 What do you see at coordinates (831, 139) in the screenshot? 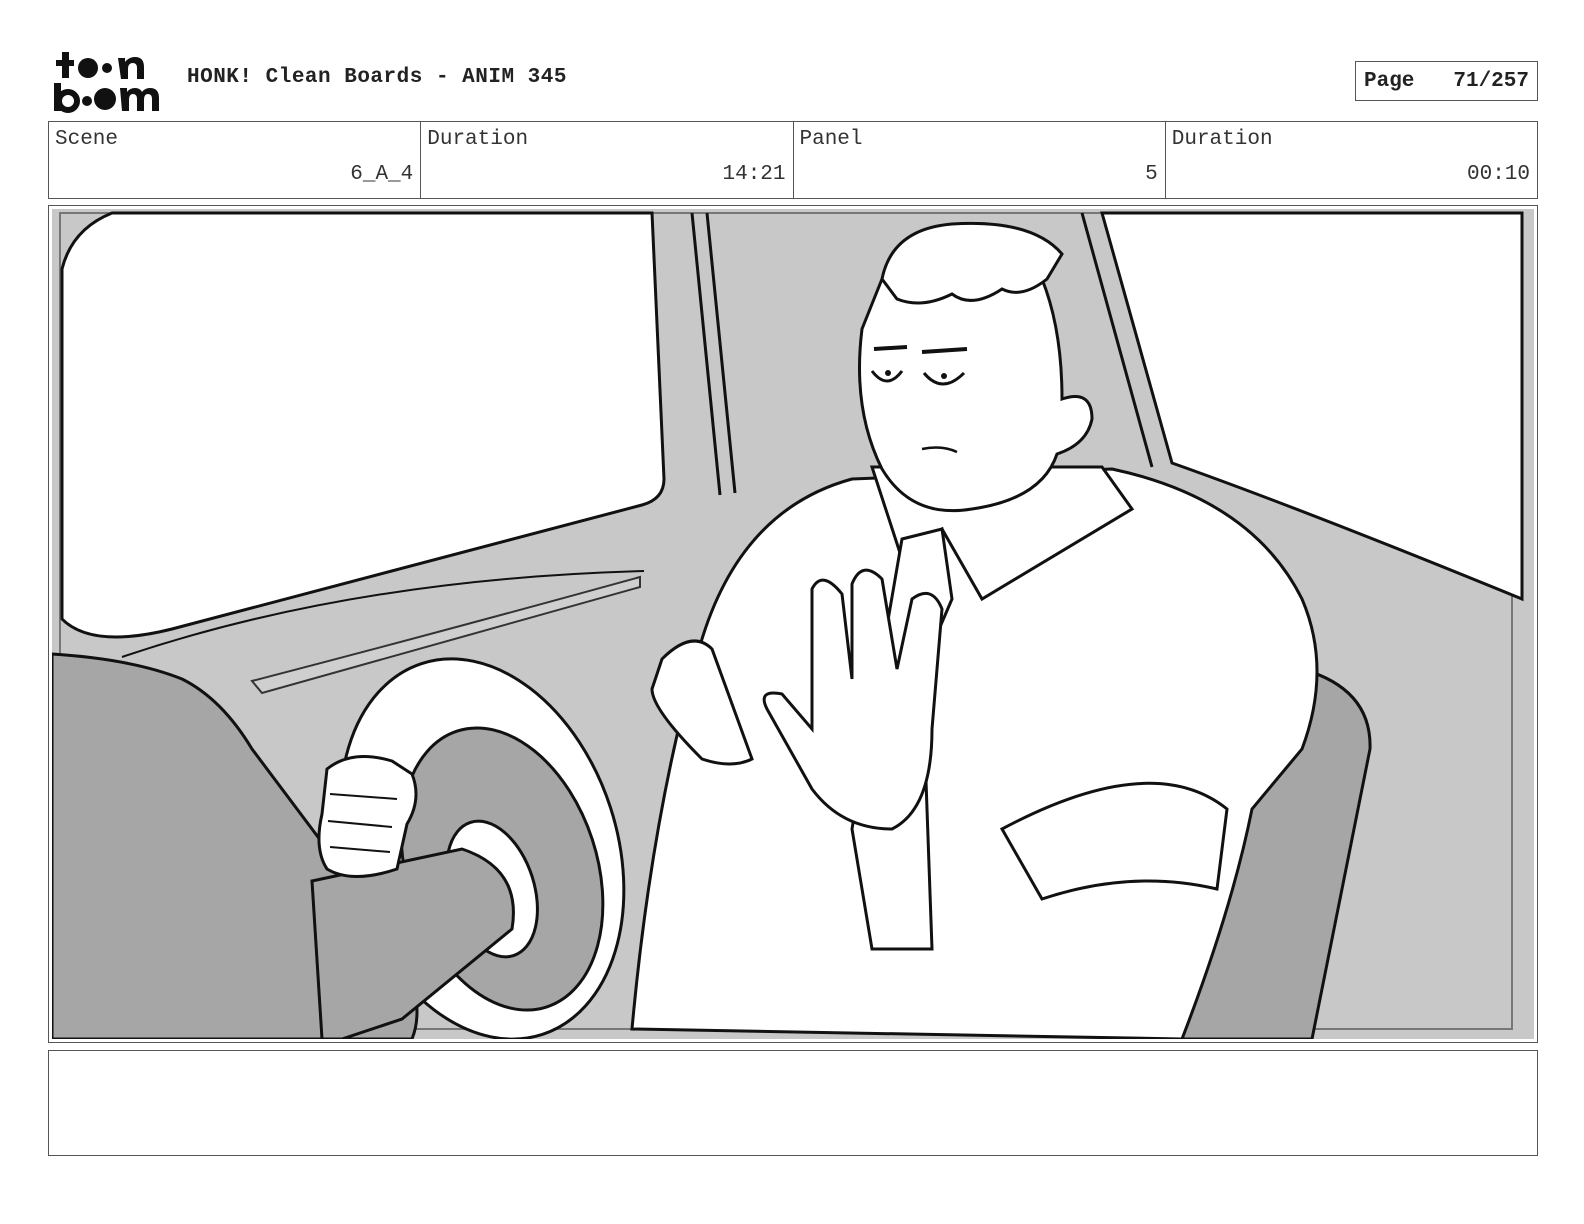
I see `panel-label: Panel` at bounding box center [831, 139].